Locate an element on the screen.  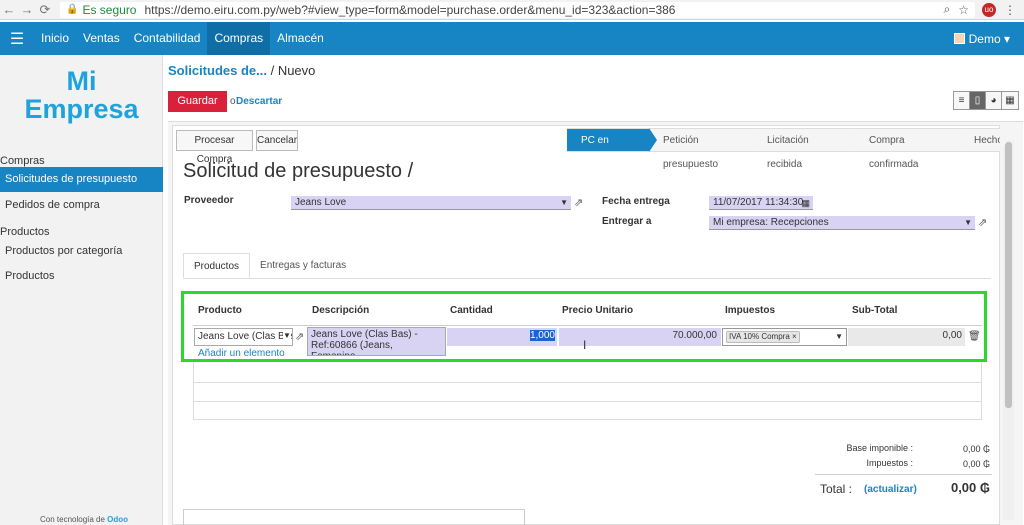
tab-divider is located at coordinates (587, 278).